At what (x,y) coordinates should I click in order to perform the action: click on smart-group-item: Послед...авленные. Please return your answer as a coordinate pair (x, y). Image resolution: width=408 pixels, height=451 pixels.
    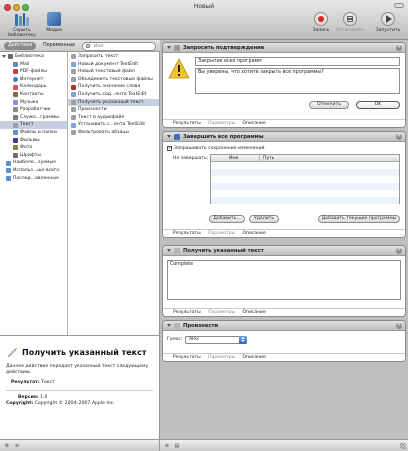
    Looking at the image, I should click on (33, 179).